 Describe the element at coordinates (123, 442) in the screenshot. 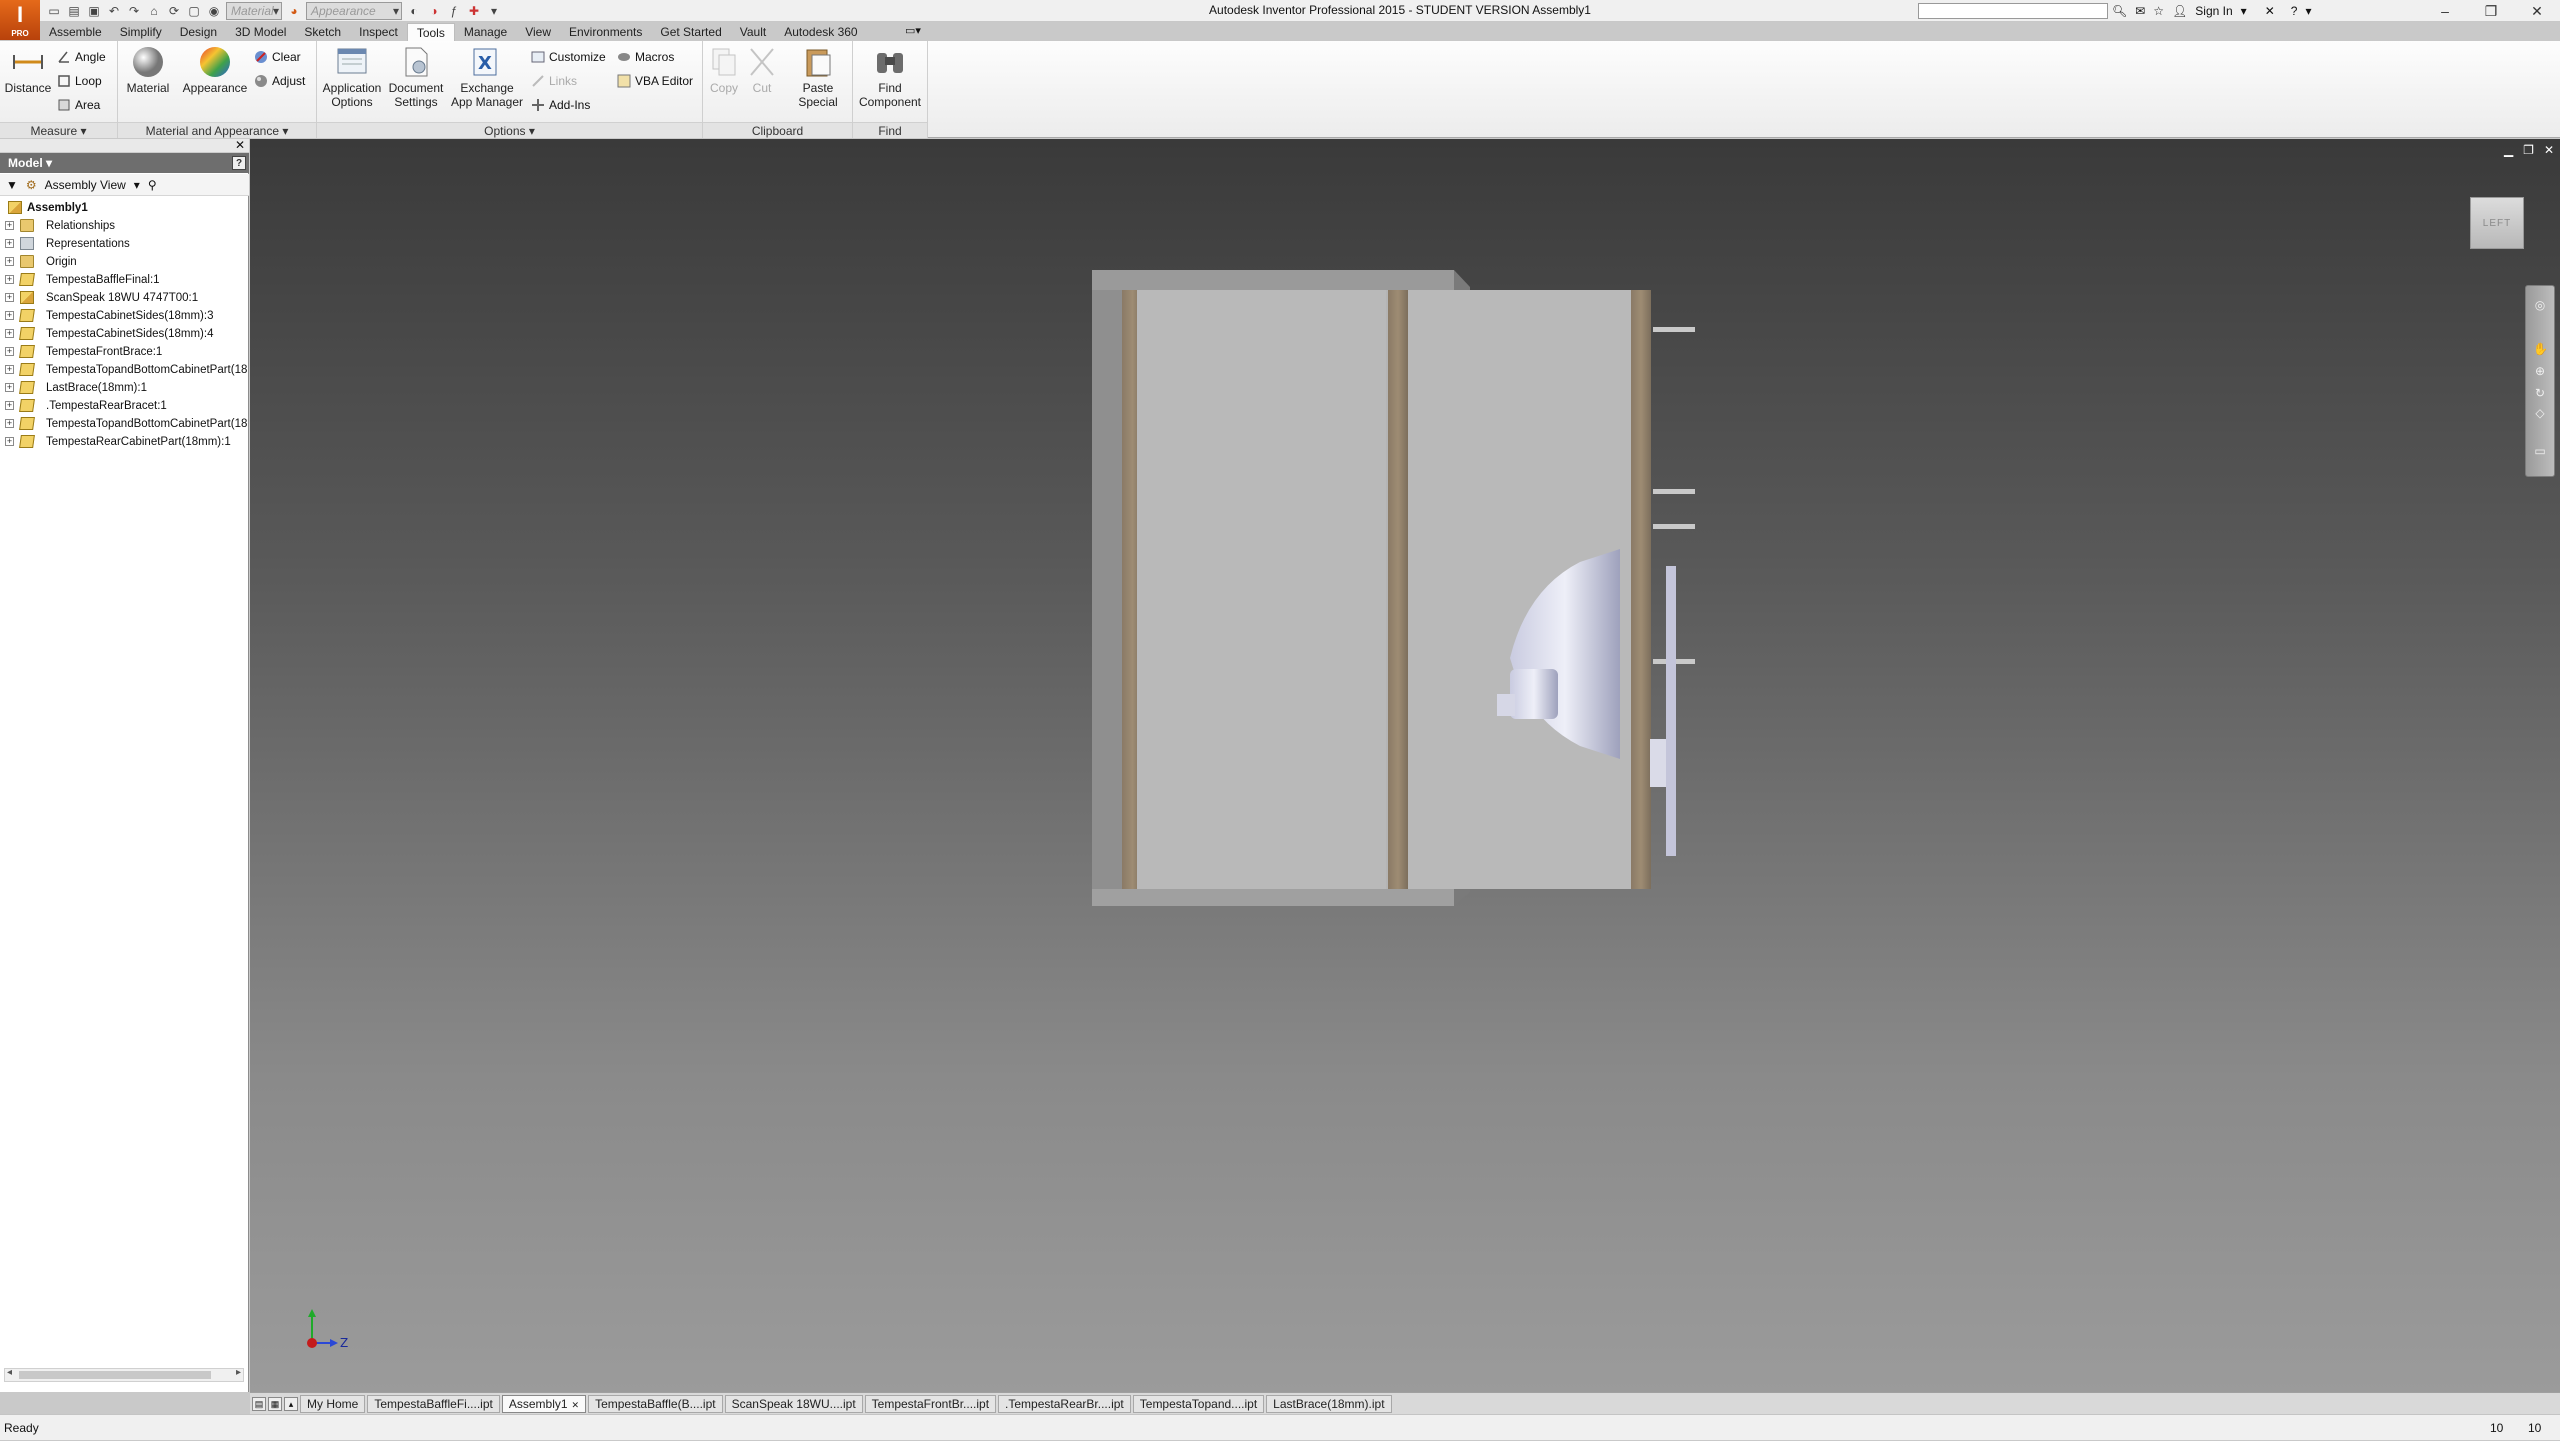

I see `tree-node: + TempestaRearCabinetPart(18mm):1` at that location.